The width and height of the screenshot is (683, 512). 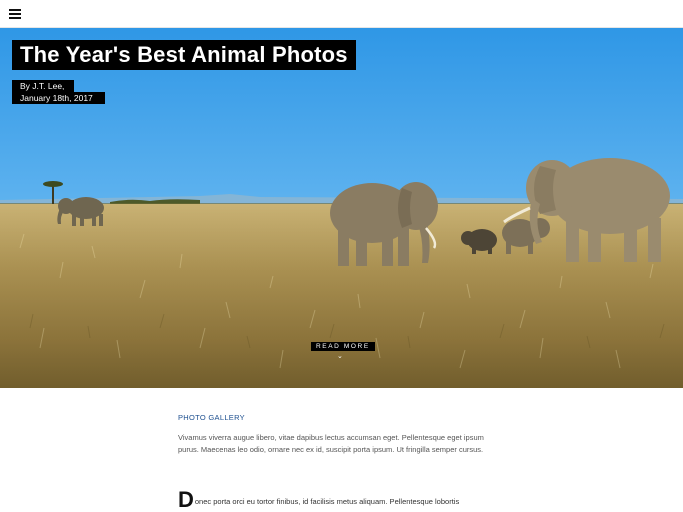 I want to click on byline: By J.T. Lee, January 18th, 2017, so click(x=58, y=92).